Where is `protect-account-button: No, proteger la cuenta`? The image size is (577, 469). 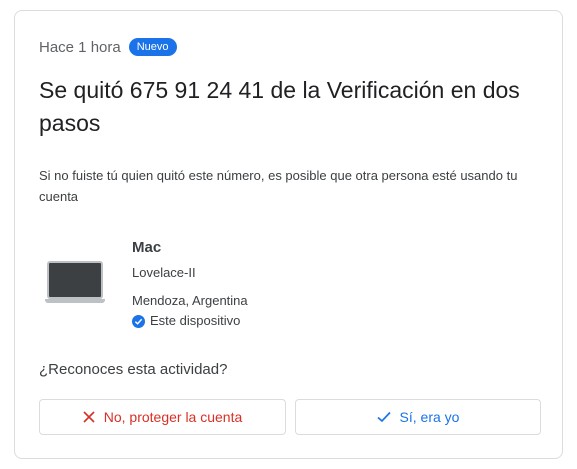 protect-account-button: No, proteger la cuenta is located at coordinates (162, 417).